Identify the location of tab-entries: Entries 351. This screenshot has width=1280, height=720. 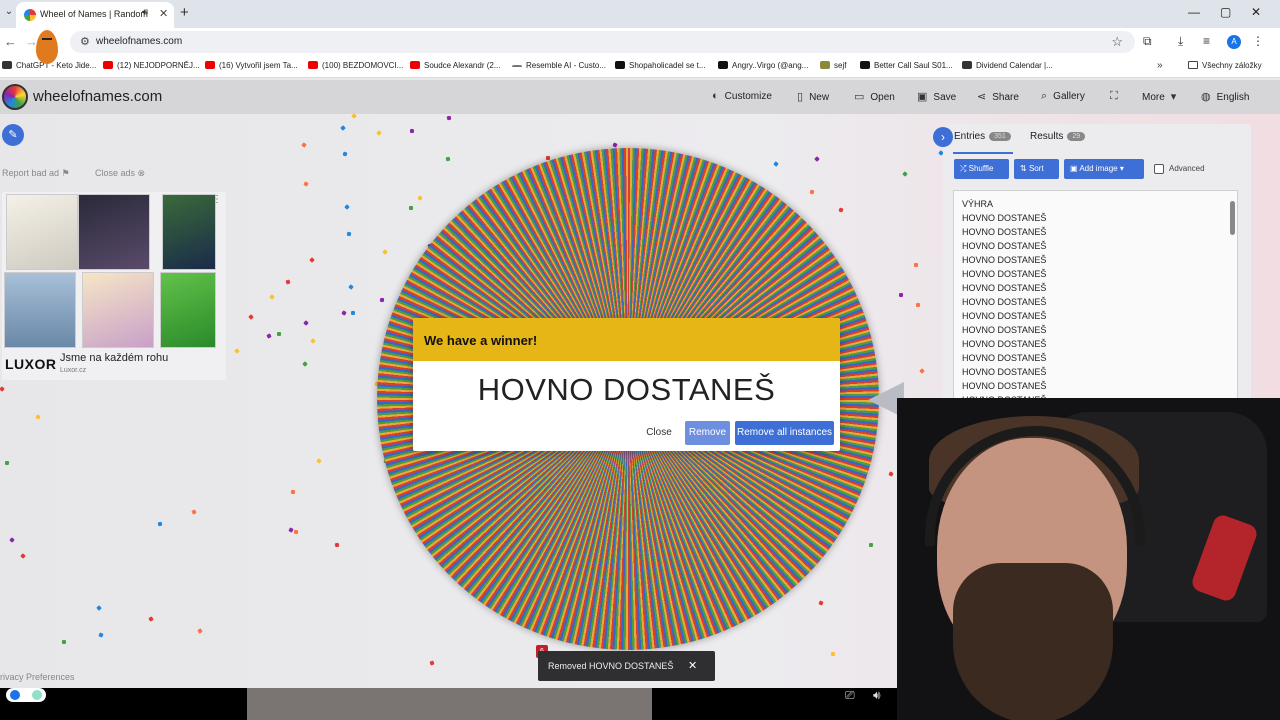
(982, 136).